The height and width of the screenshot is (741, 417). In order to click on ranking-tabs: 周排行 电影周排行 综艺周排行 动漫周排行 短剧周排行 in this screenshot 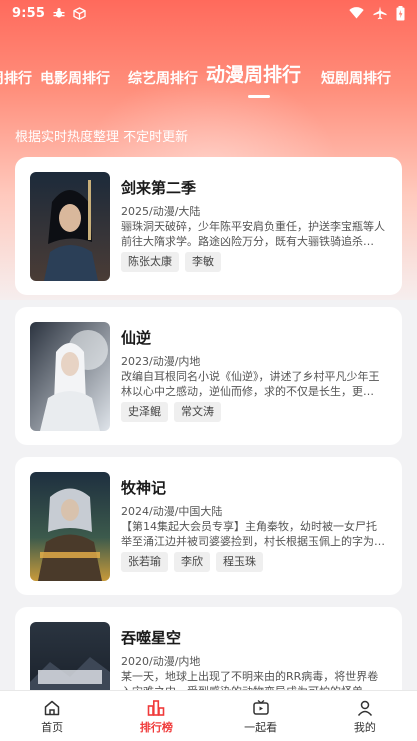, I will do `click(208, 80)`.